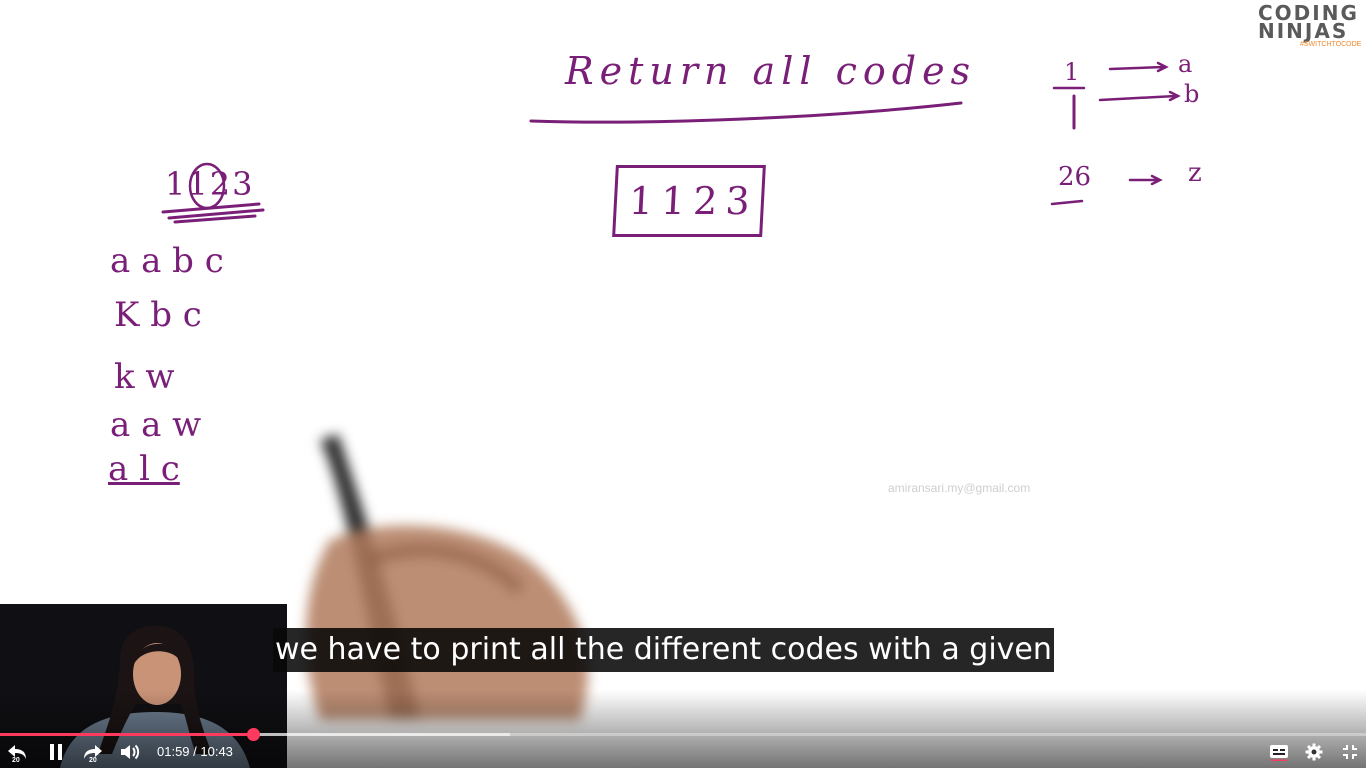 This screenshot has height=768, width=1366. What do you see at coordinates (93, 760) in the screenshot?
I see `skip-forward-seconds: 20` at bounding box center [93, 760].